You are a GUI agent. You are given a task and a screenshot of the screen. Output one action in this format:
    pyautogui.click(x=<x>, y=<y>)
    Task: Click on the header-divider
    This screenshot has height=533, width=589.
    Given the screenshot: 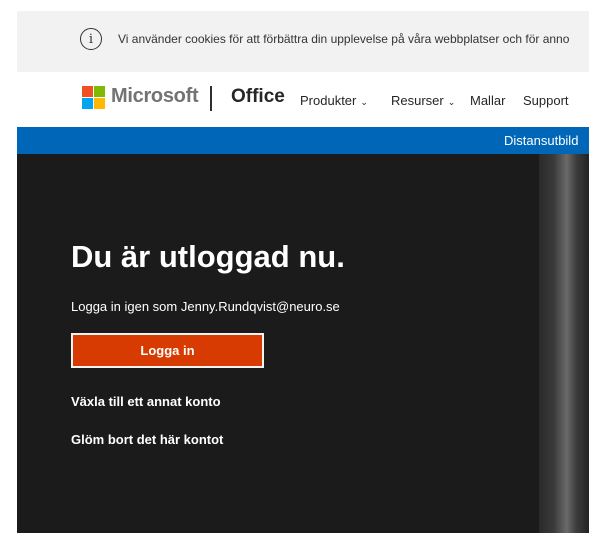 What is the action you would take?
    pyautogui.click(x=211, y=98)
    